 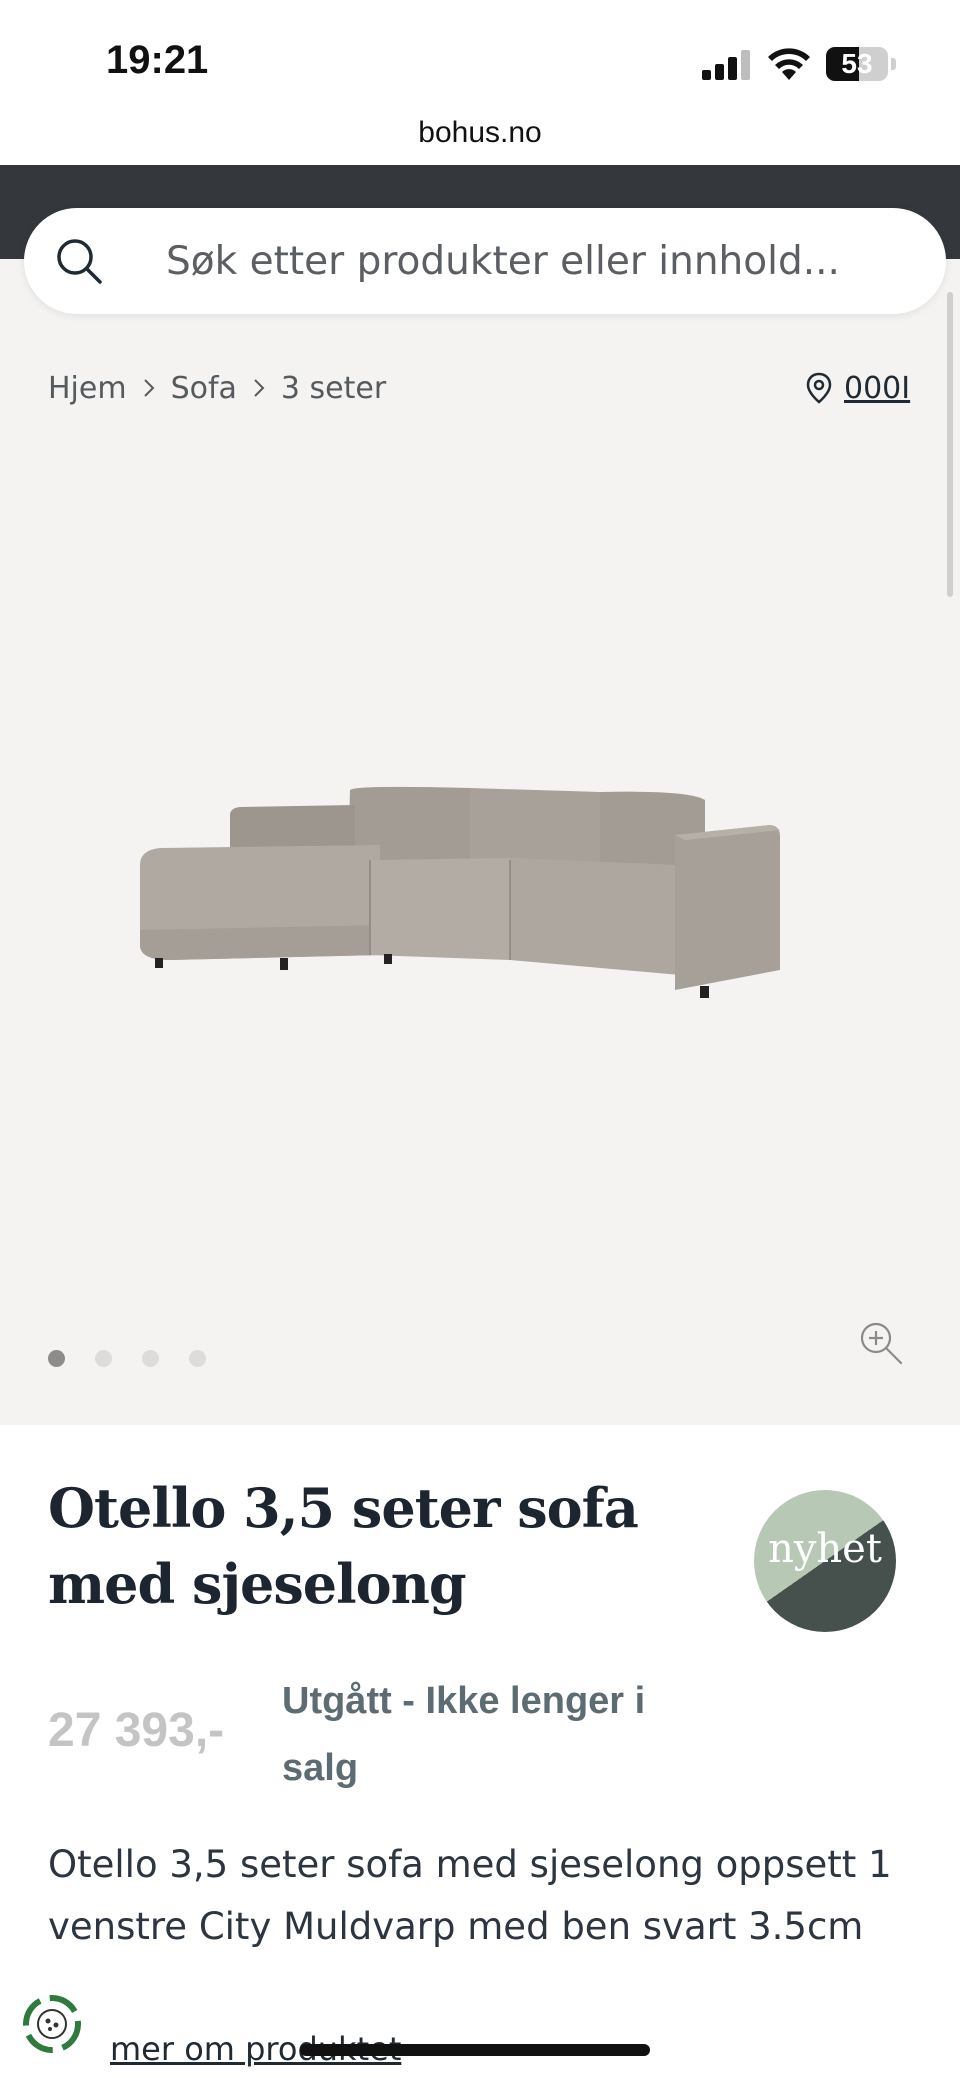 I want to click on availability-status: Utgått - Ikke lenger i salg, so click(x=464, y=1734).